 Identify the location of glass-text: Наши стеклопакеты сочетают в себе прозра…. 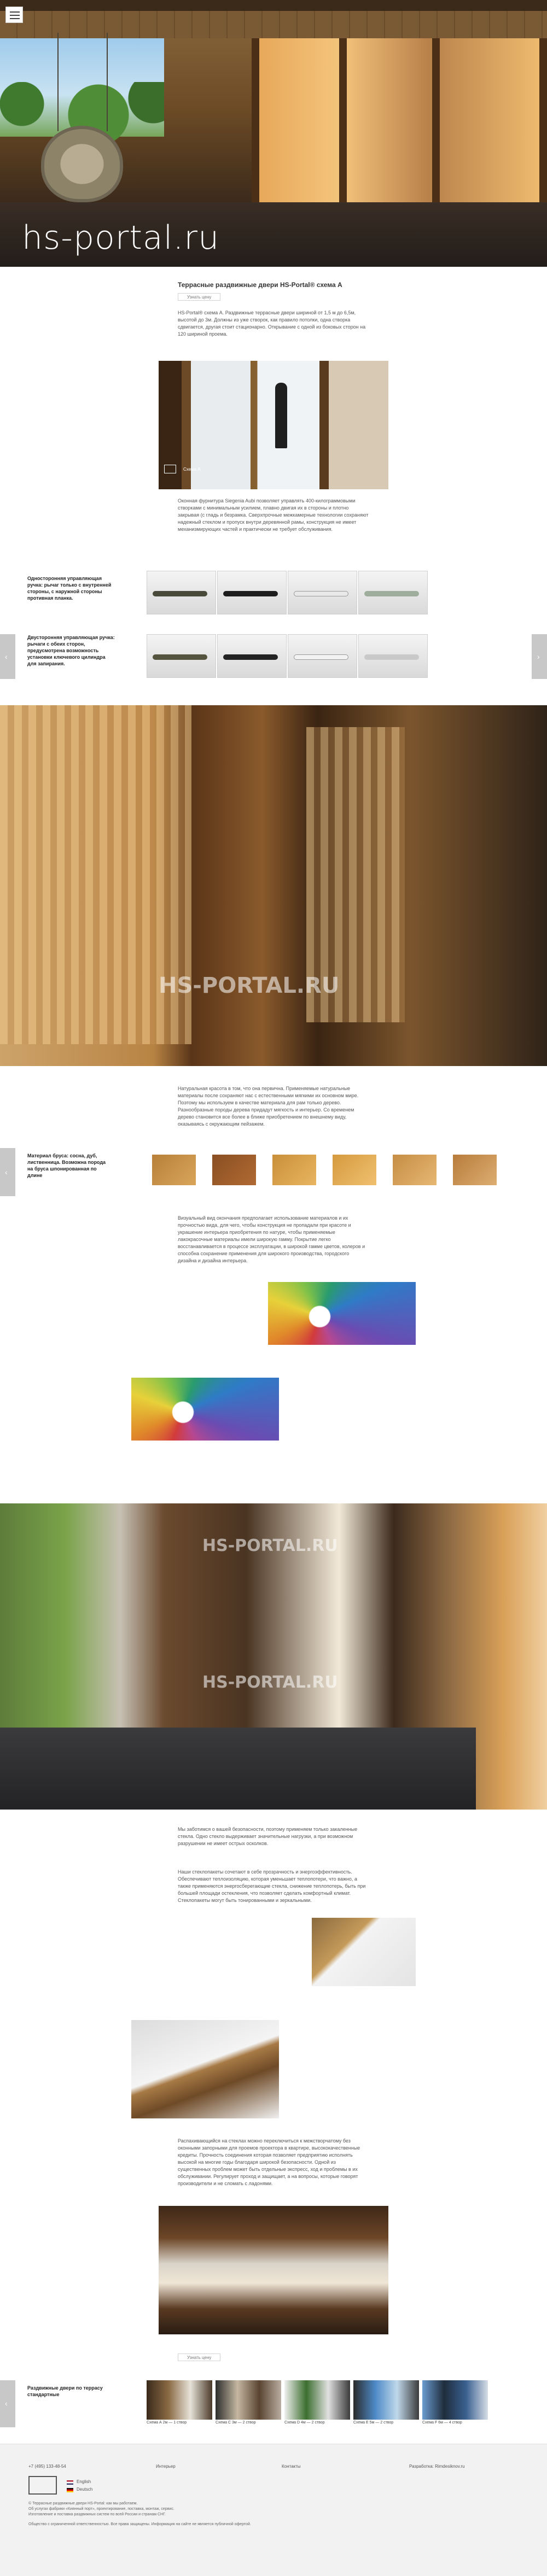
(272, 1886).